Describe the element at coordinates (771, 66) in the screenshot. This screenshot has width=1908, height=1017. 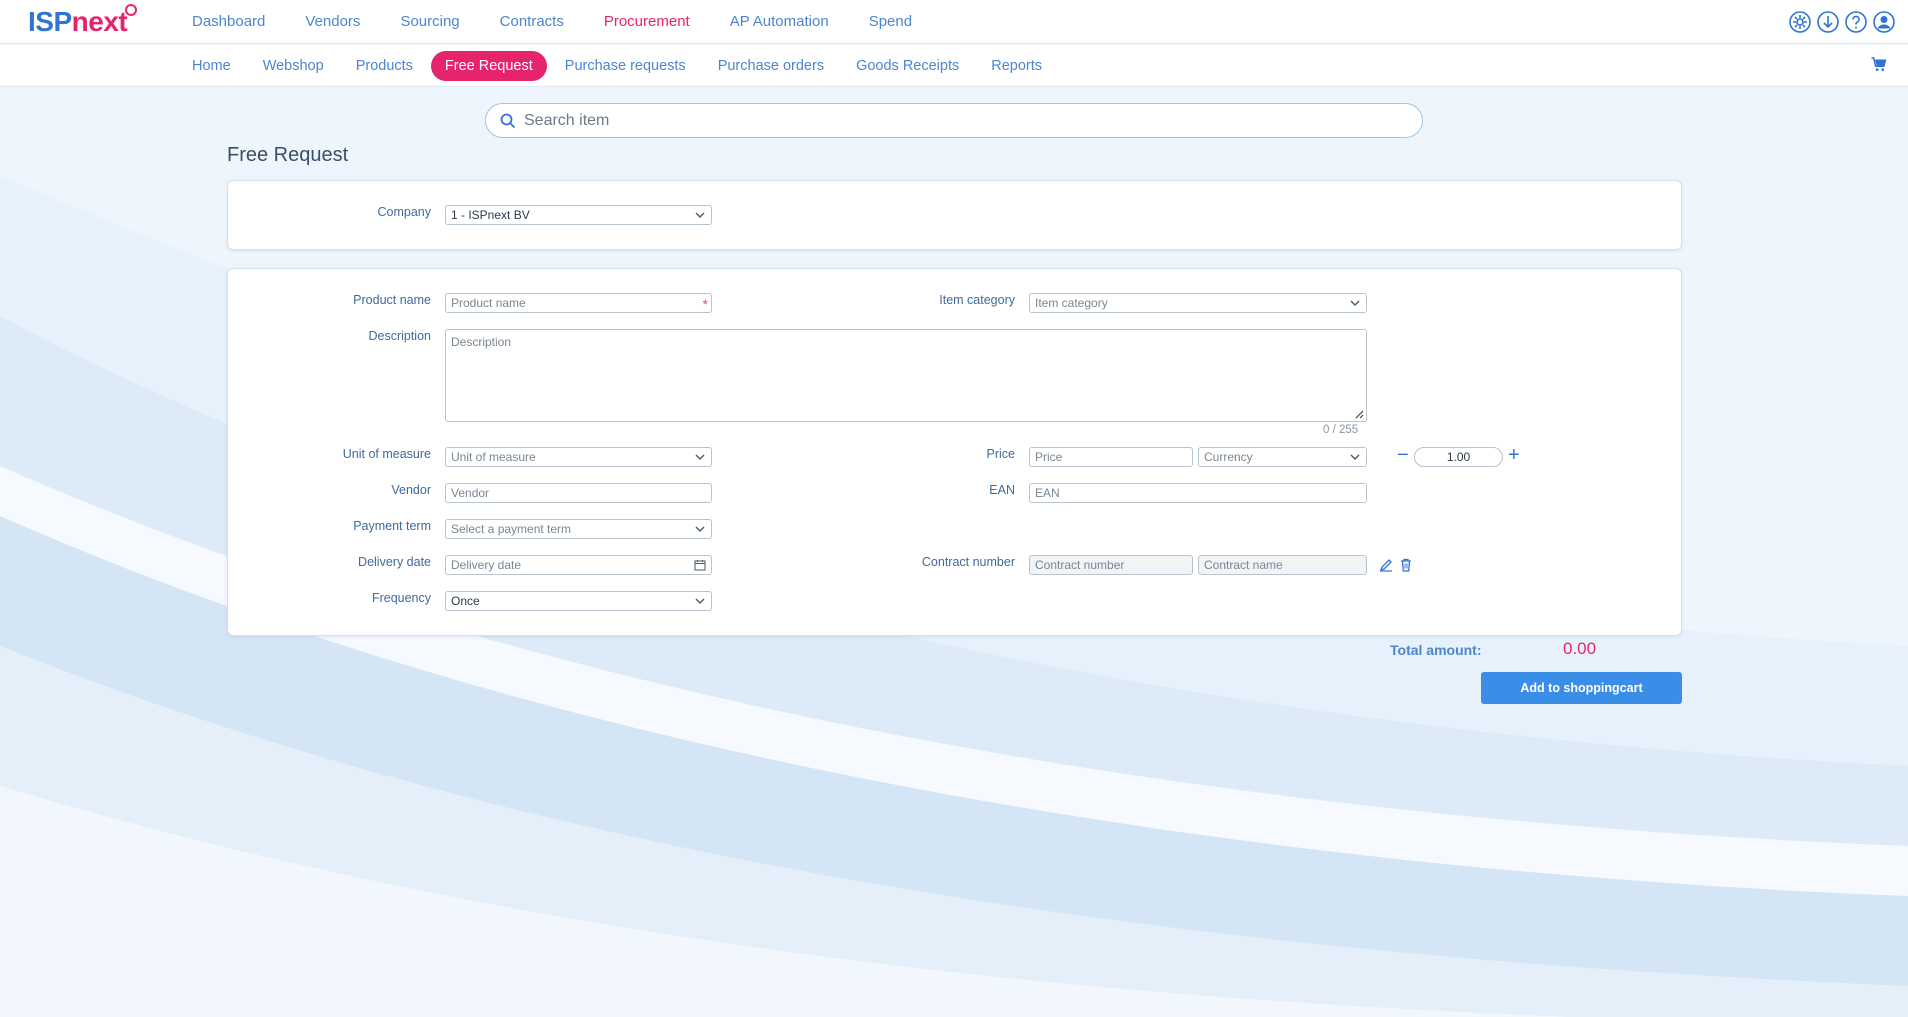
I see `sub-nav-purchase-orders: Purchase orders` at that location.